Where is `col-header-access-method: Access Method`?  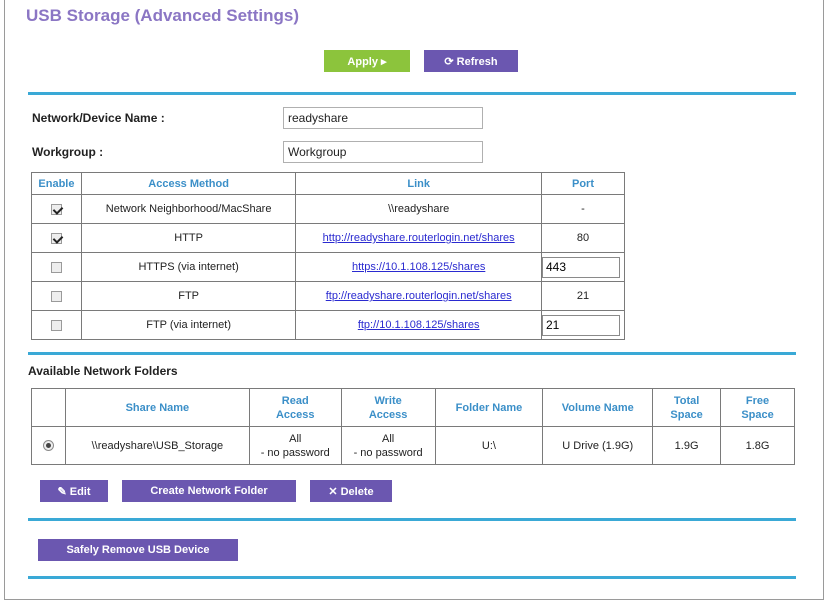
col-header-access-method: Access Method is located at coordinates (188, 183).